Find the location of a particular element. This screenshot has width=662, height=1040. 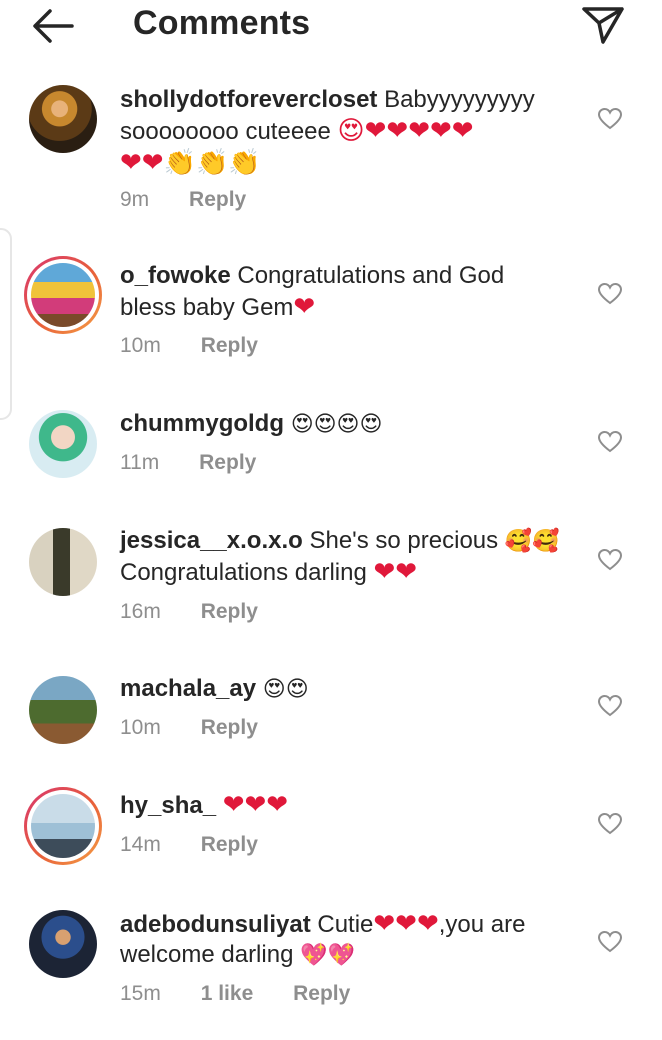

emoji-sequence: 🥰🥰 is located at coordinates (532, 540).